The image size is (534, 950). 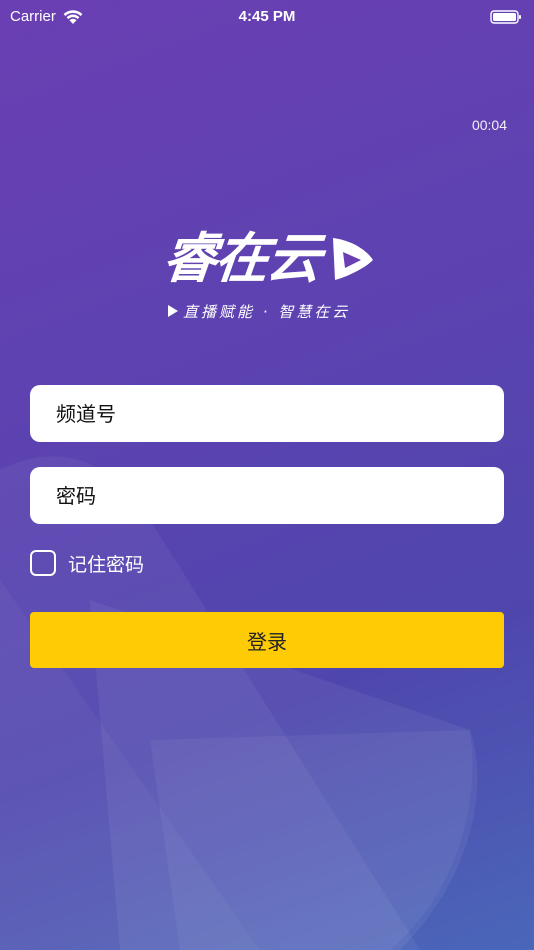 I want to click on password-input, so click(x=267, y=495).